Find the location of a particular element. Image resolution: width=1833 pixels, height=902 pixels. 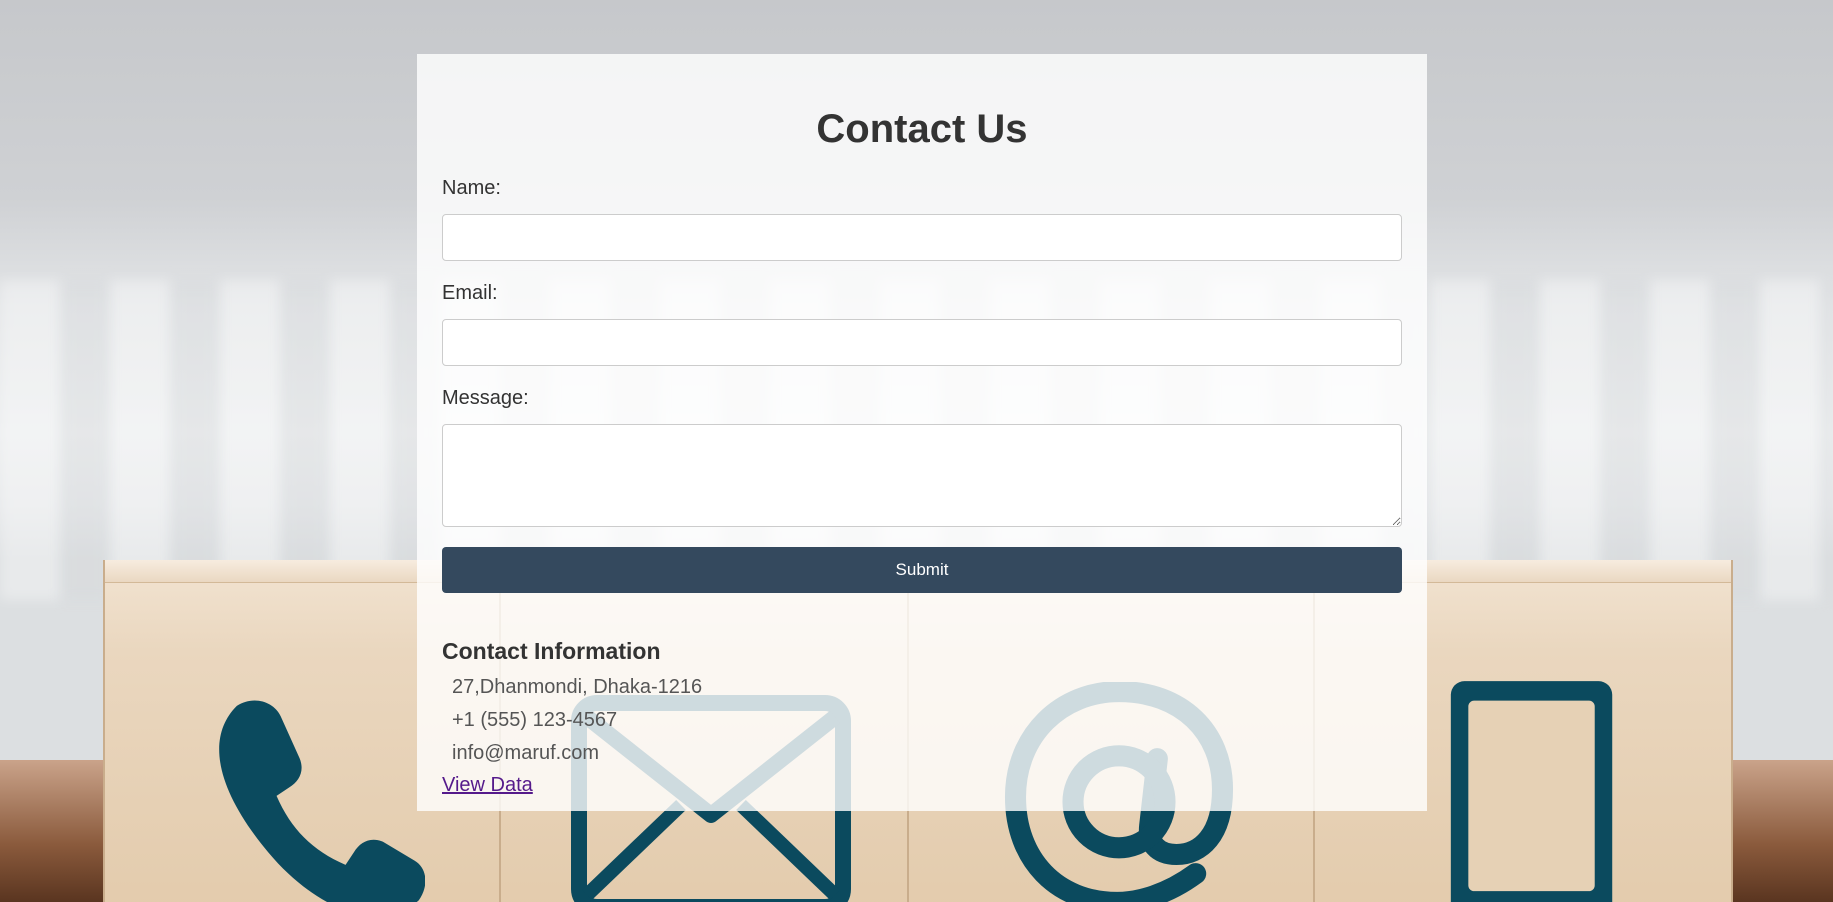

contact-email: info@maruf.com is located at coordinates (526, 753).